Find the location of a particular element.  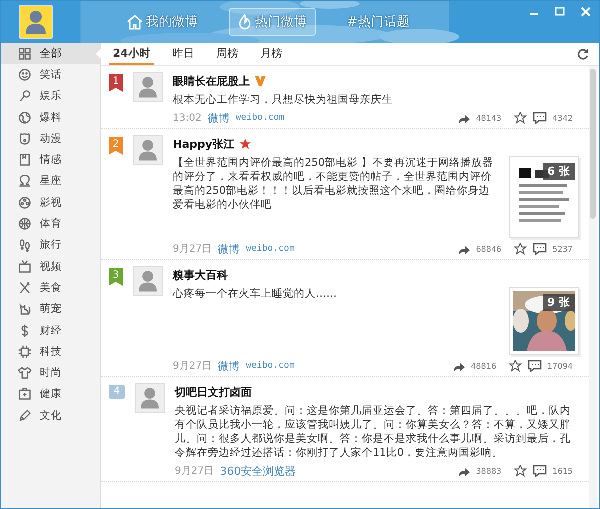

repost-count: 48143 is located at coordinates (489, 118).